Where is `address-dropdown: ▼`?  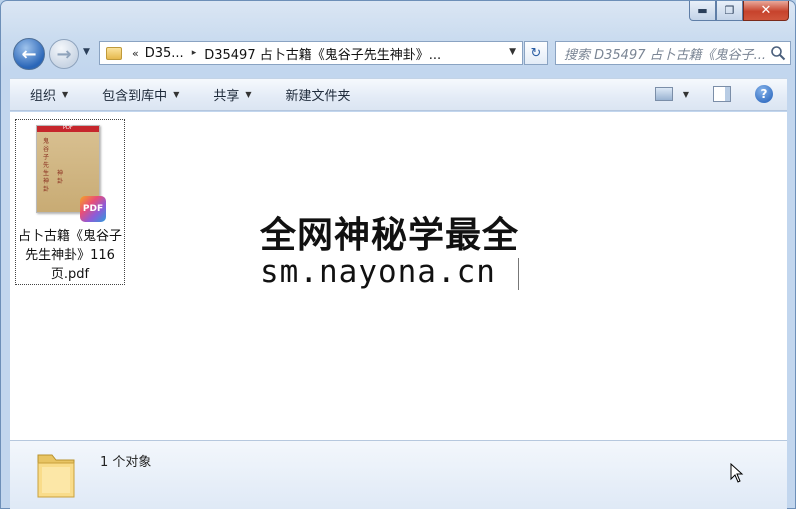 address-dropdown: ▼ is located at coordinates (512, 52).